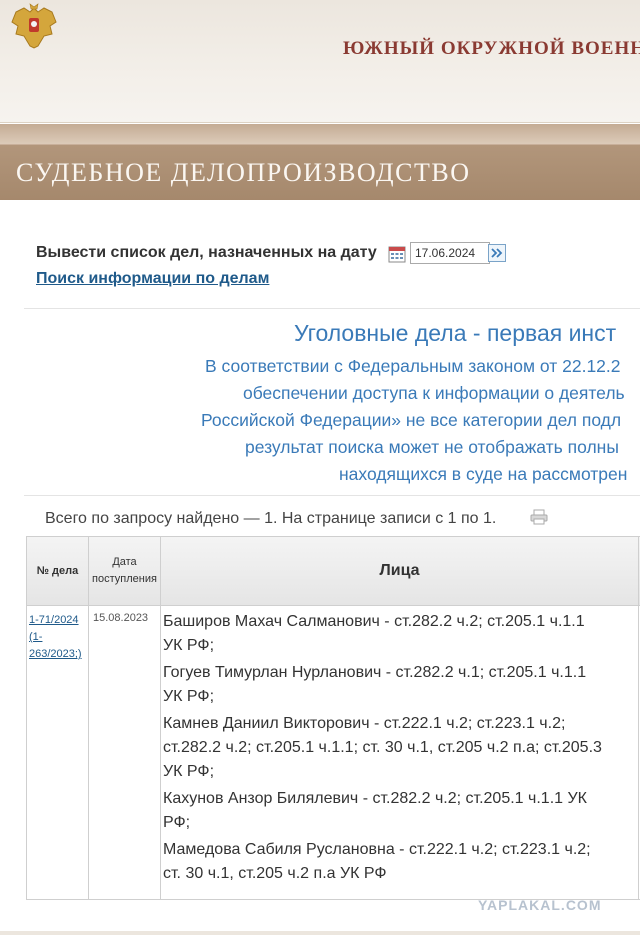  I want to click on double-chevron-right-icon, so click(497, 253).